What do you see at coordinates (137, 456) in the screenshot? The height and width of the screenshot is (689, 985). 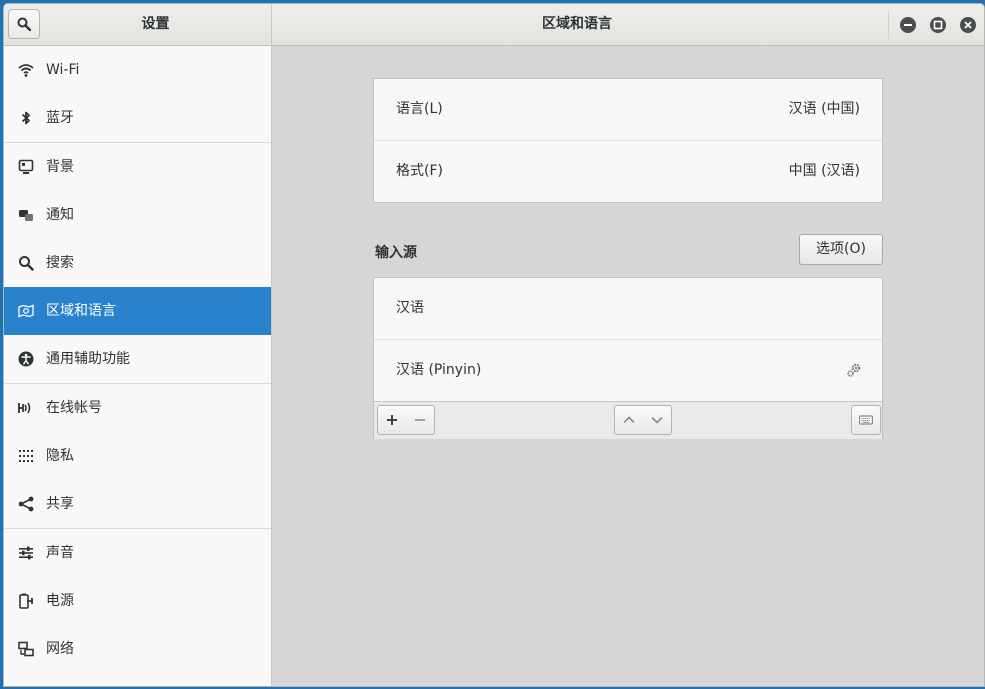 I see `sidebar-item-privacy: 隐私` at bounding box center [137, 456].